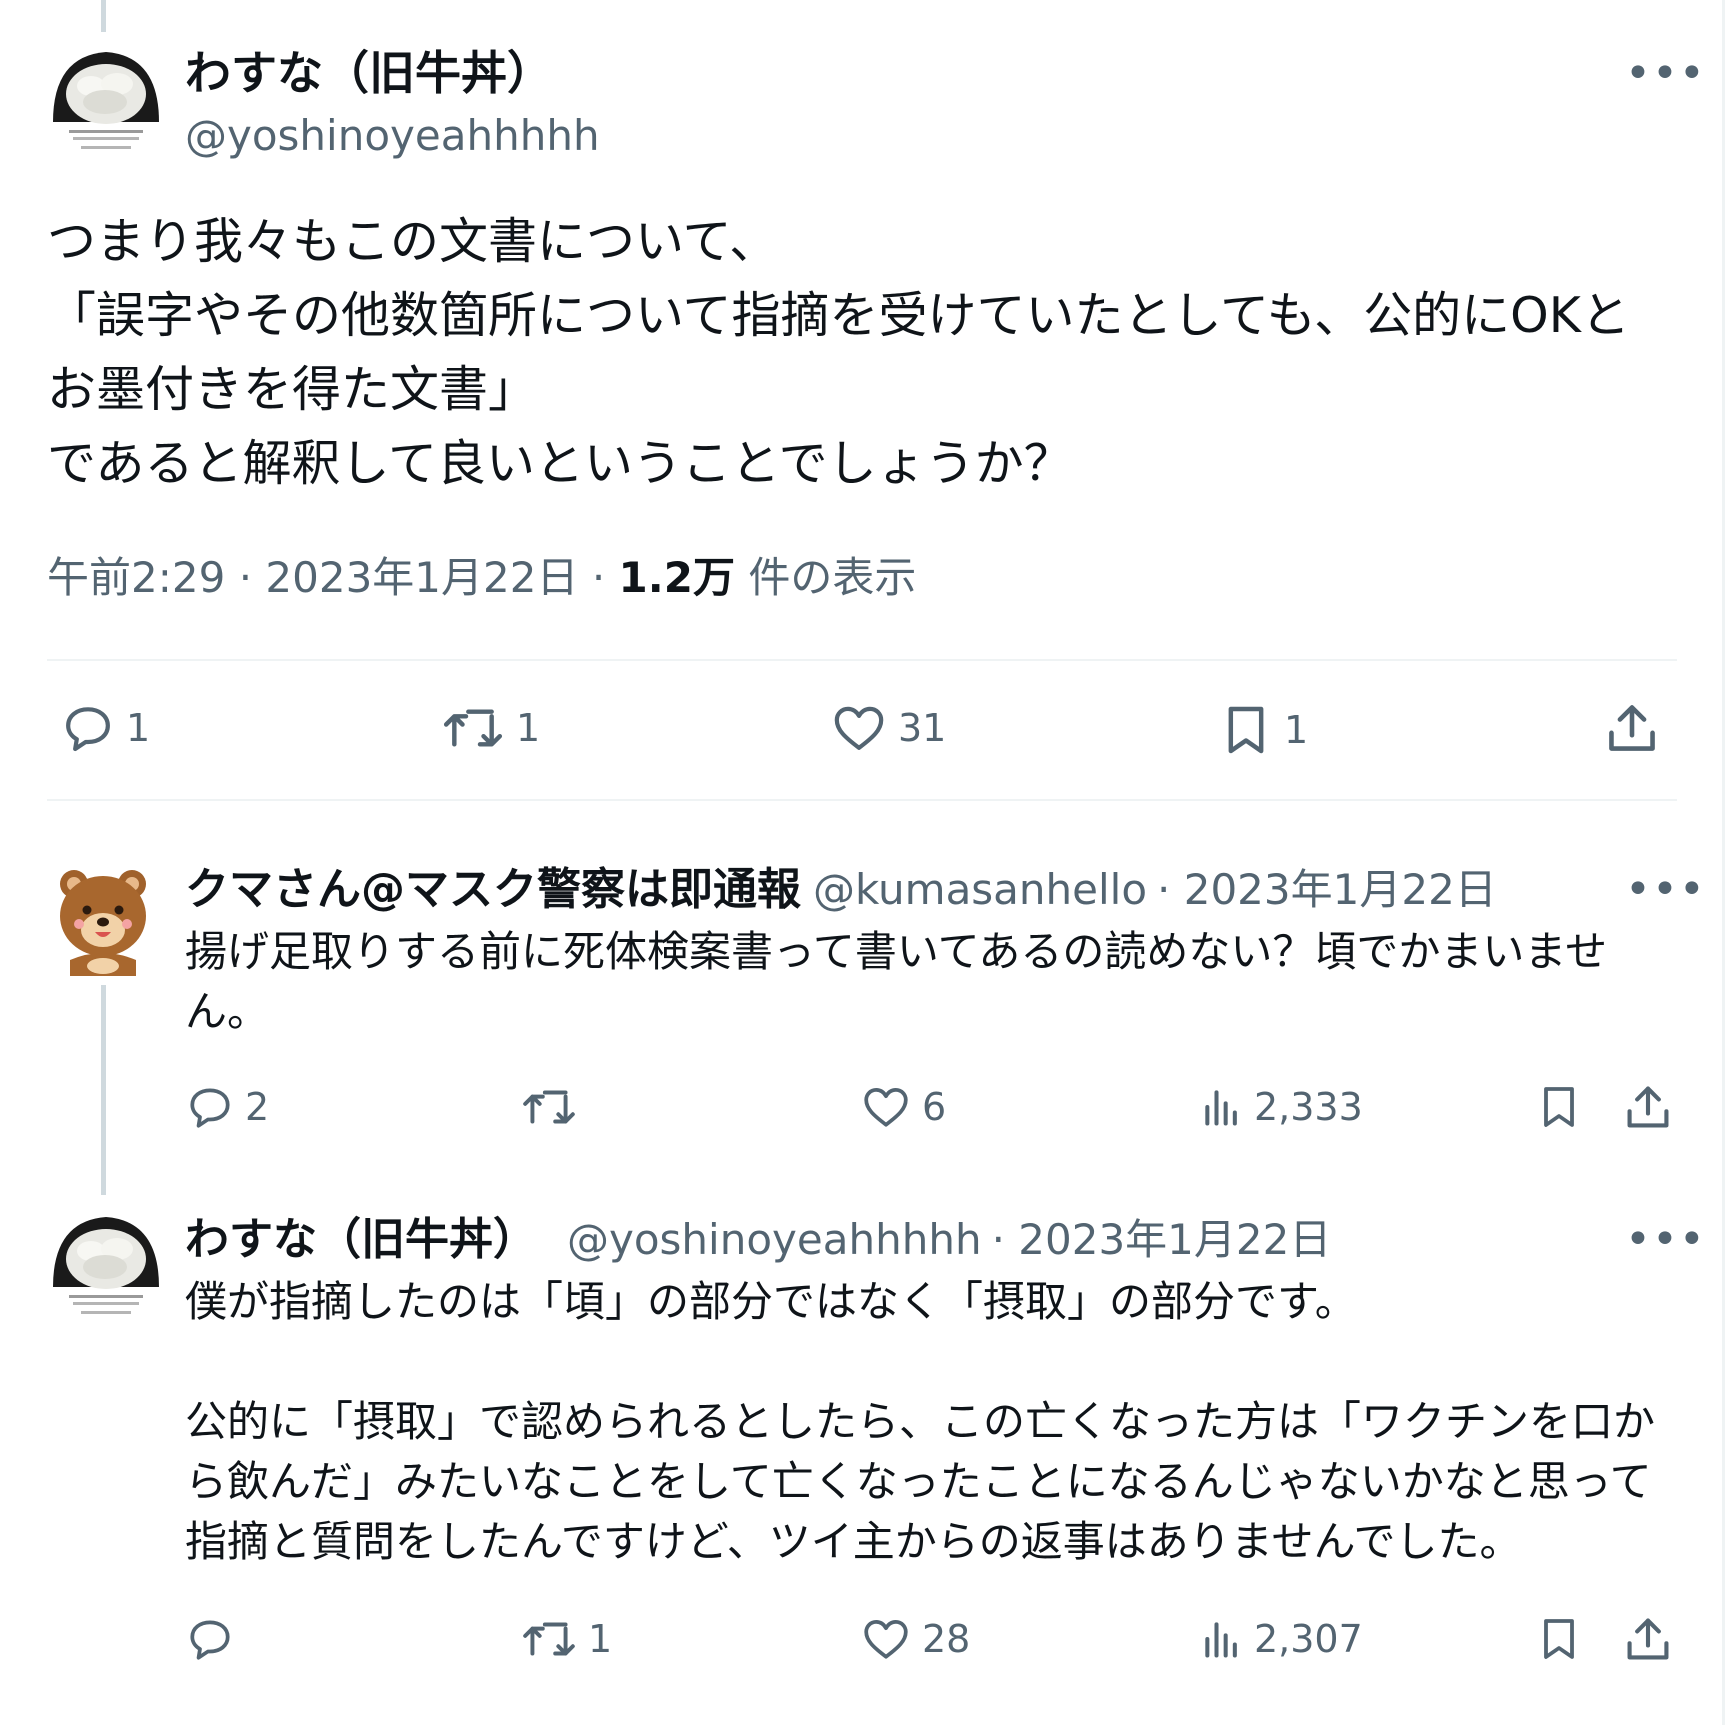 This screenshot has height=1725, width=1725. Describe the element at coordinates (896, 981) in the screenshot. I see `reply-text: 揚げ足取りする前に死体検案書って書いてあるの読めない？頃でかまいません。` at that location.